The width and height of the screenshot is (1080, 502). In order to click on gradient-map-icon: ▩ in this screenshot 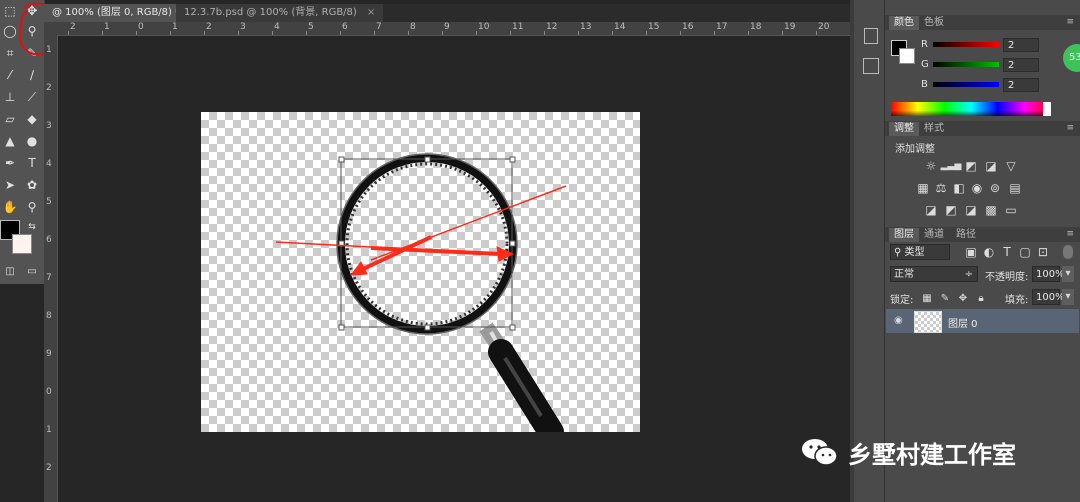, I will do `click(991, 210)`.